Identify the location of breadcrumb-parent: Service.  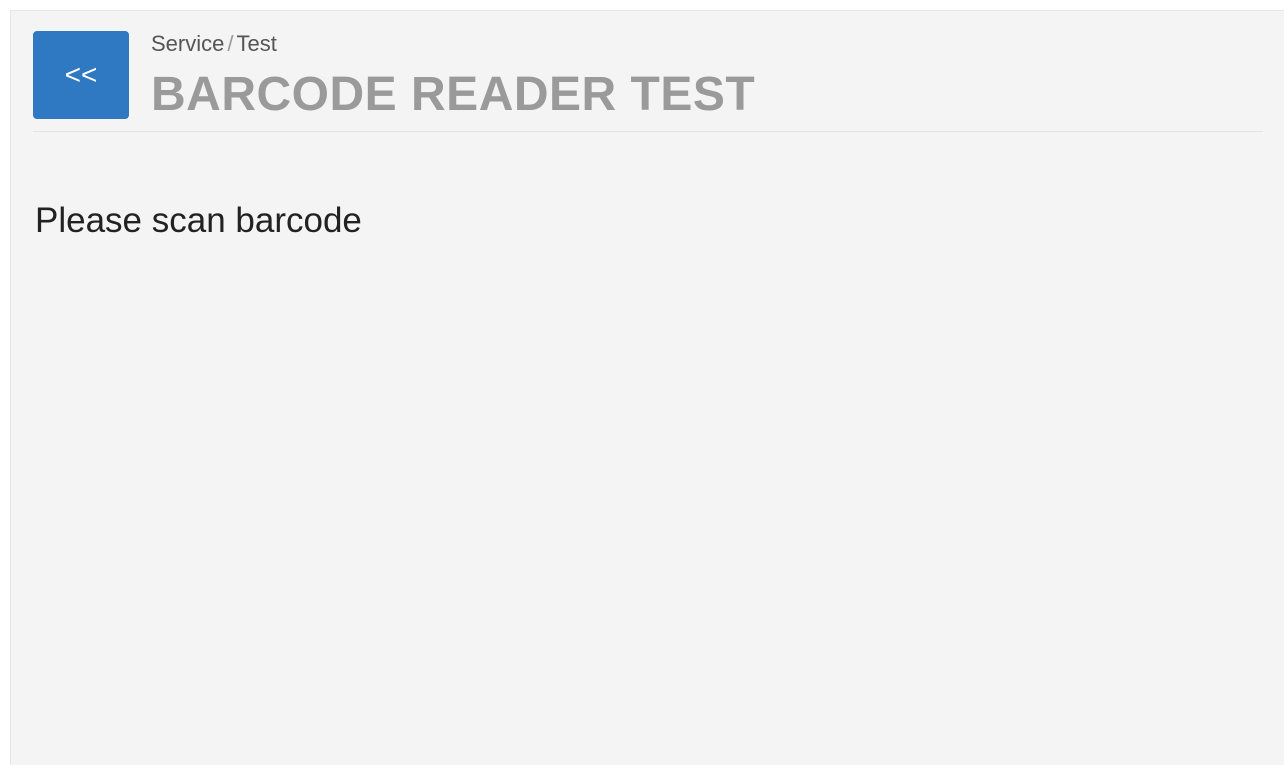
(187, 43).